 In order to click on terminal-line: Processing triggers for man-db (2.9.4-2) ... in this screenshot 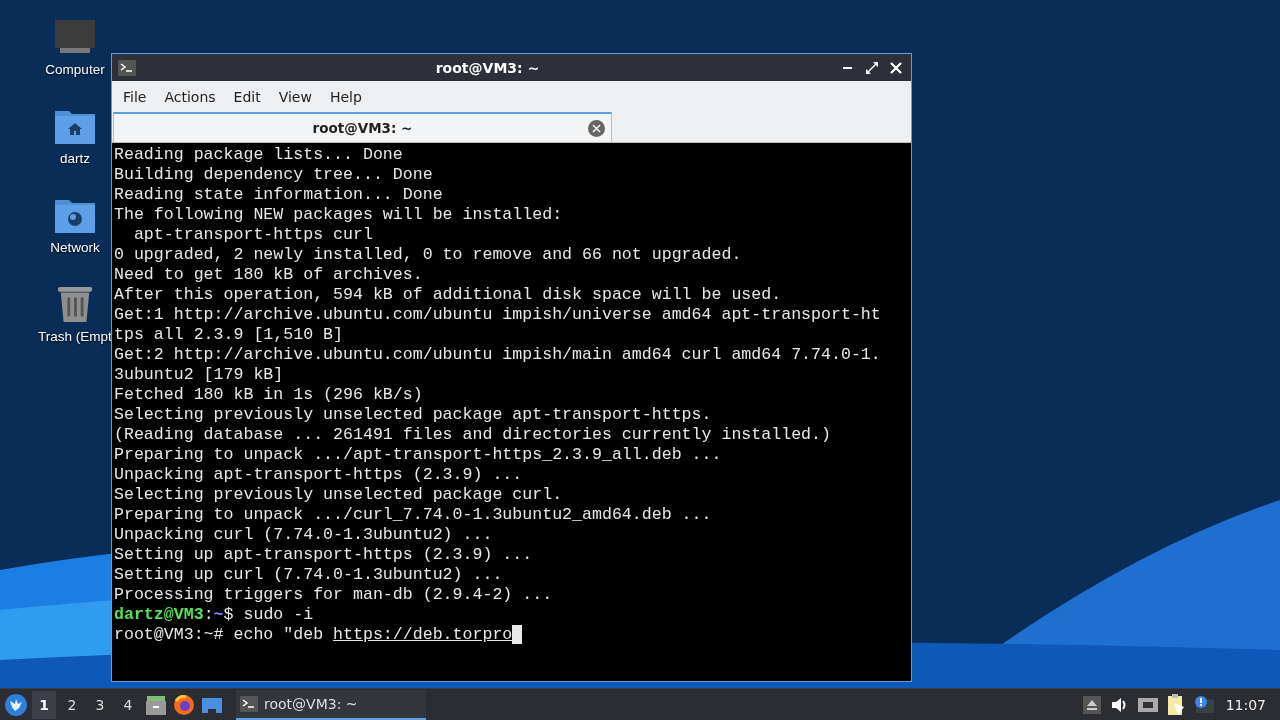, I will do `click(333, 595)`.